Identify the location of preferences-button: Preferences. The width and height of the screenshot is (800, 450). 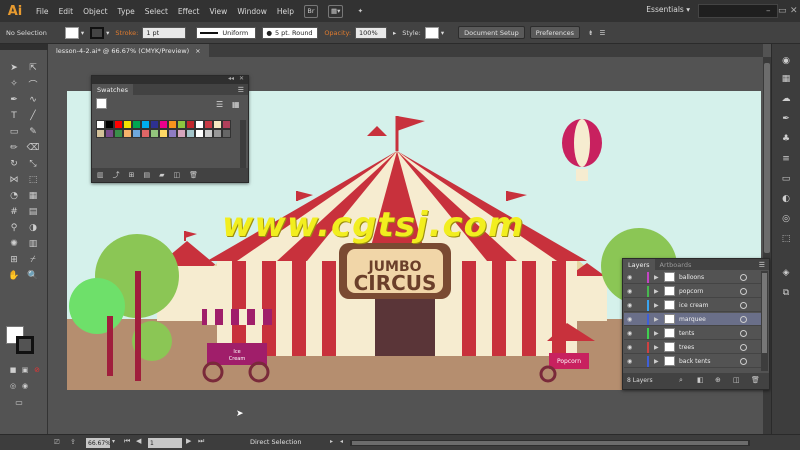
(554, 32).